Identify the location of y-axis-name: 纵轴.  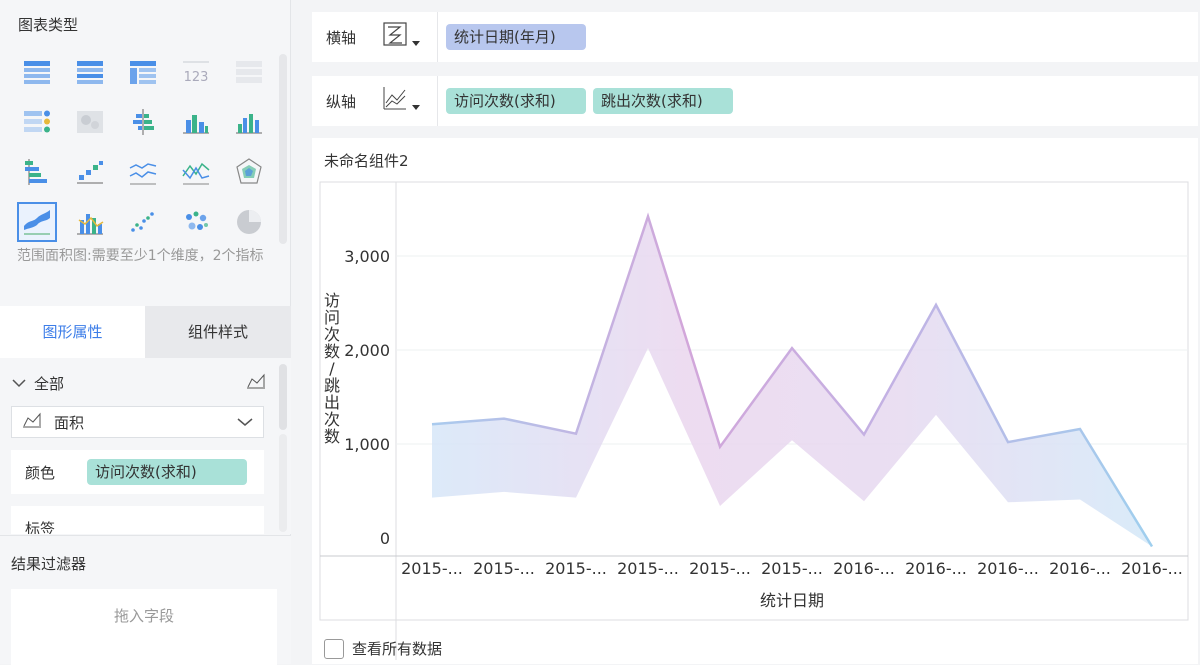
(341, 101).